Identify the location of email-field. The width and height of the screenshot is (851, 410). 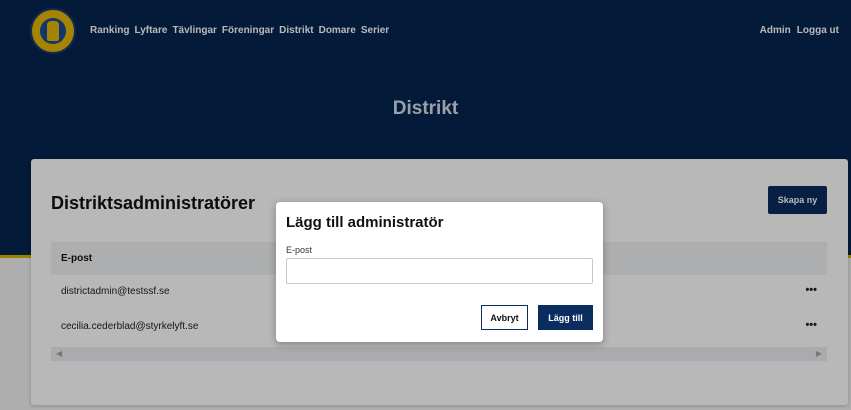
(439, 271).